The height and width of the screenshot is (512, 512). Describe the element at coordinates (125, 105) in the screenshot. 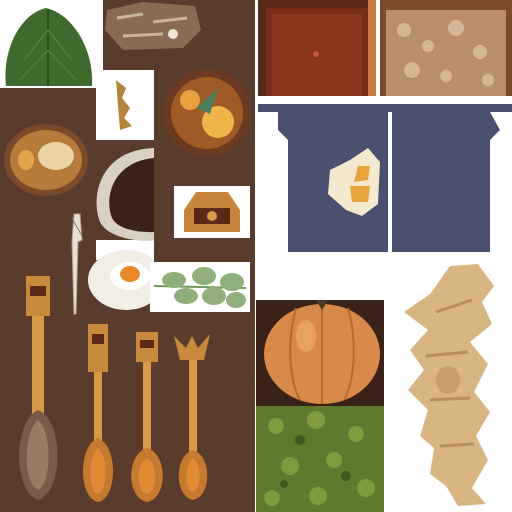

I see `key-charm-icon` at that location.